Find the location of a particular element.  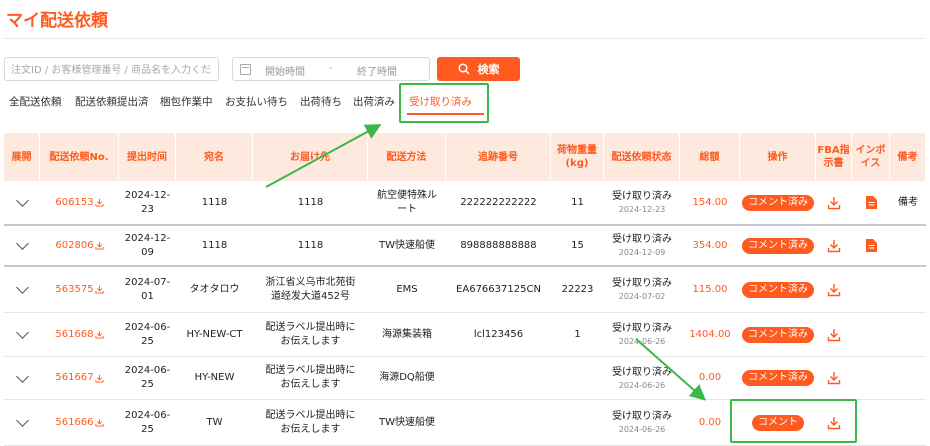

end-time-field: 終了時間 is located at coordinates (377, 70).